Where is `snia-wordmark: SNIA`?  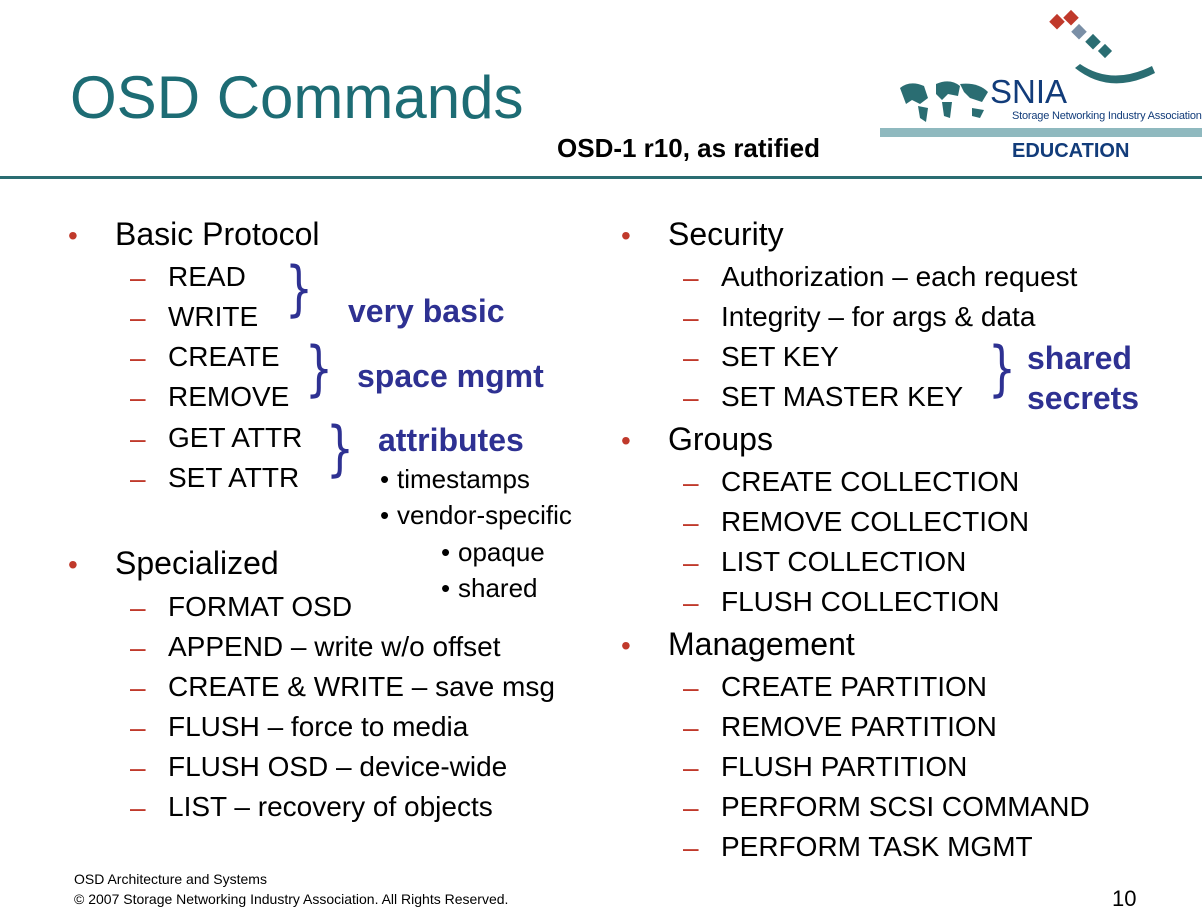
snia-wordmark: SNIA is located at coordinates (1029, 91).